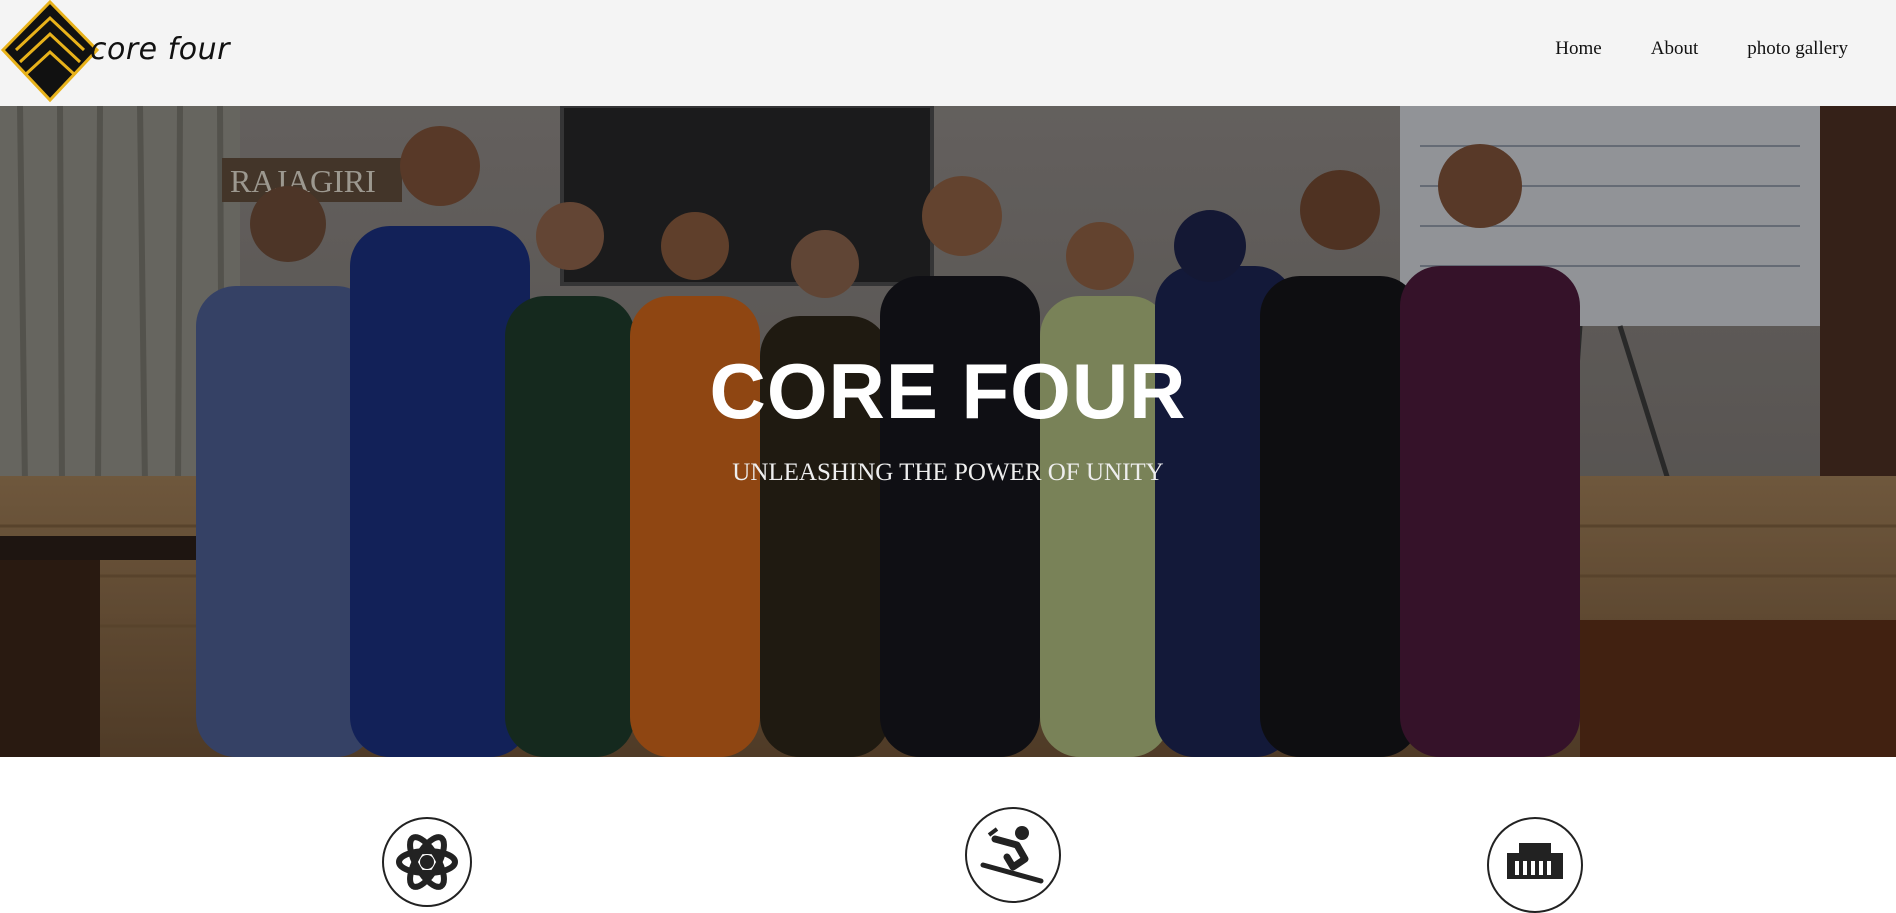 Image resolution: width=1896 pixels, height=913 pixels. I want to click on ethernet-port-icon, so click(1535, 865).